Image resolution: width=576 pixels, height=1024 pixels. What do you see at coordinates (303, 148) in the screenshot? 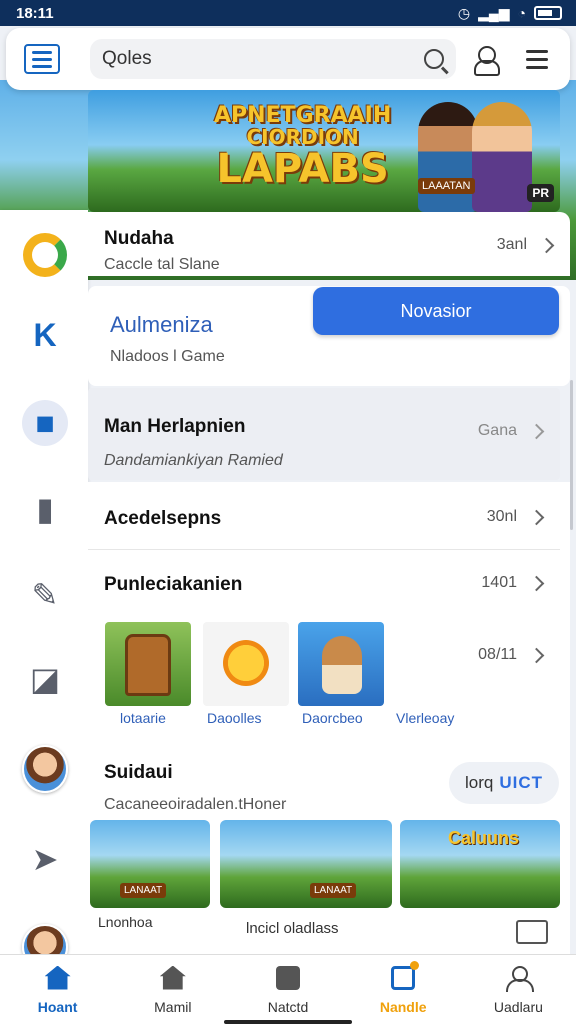
I see `banner-title: APNETGRAAIH CIORDION LAPABS` at bounding box center [303, 148].